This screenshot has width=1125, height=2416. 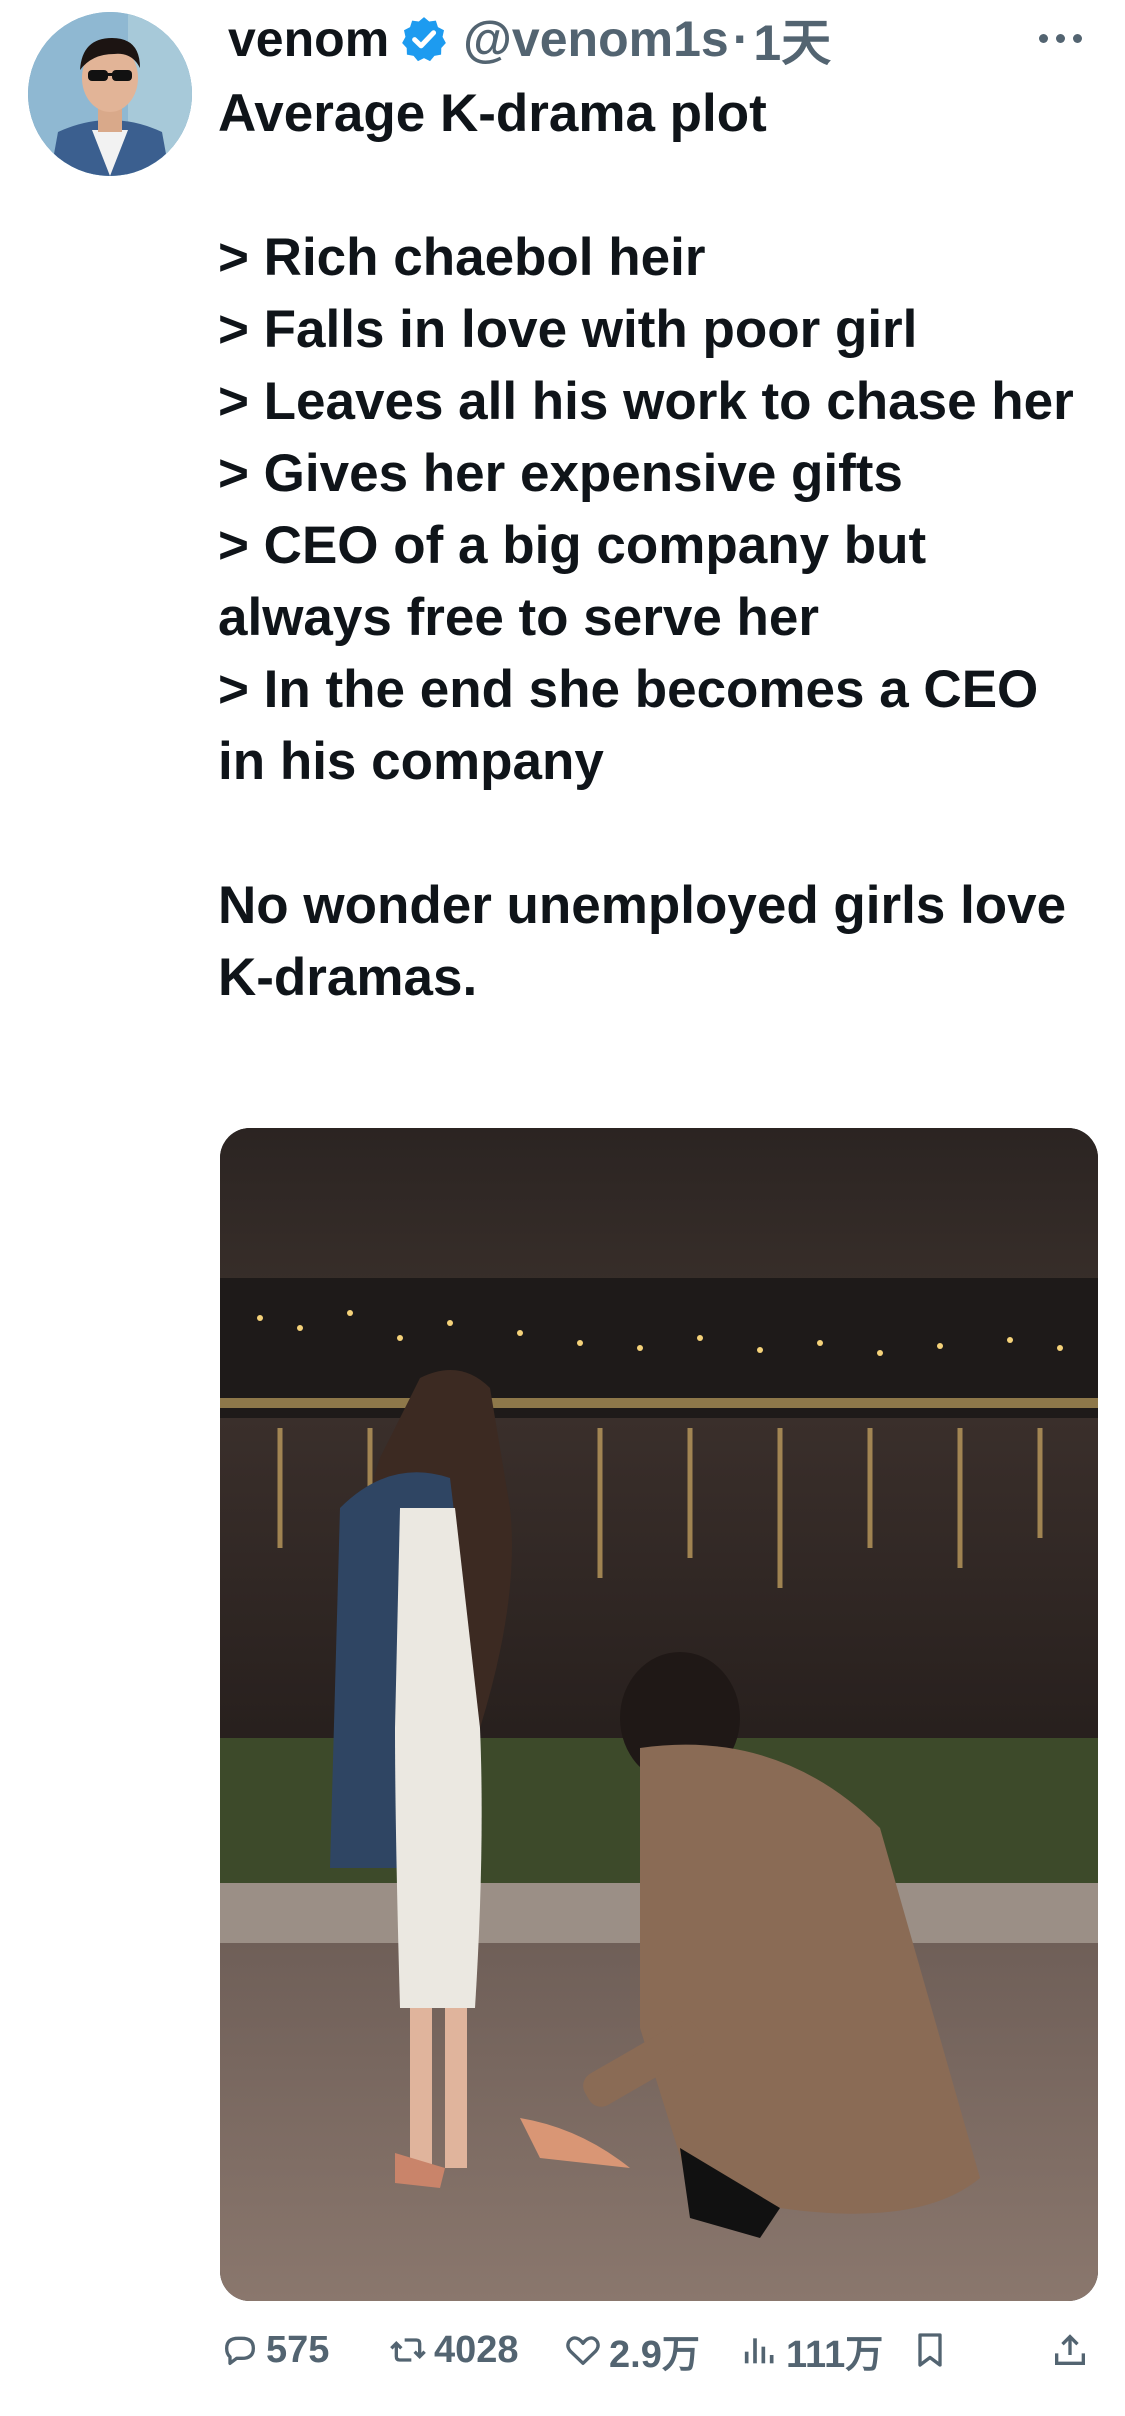 I want to click on bookmark-button, so click(x=930, y=2350).